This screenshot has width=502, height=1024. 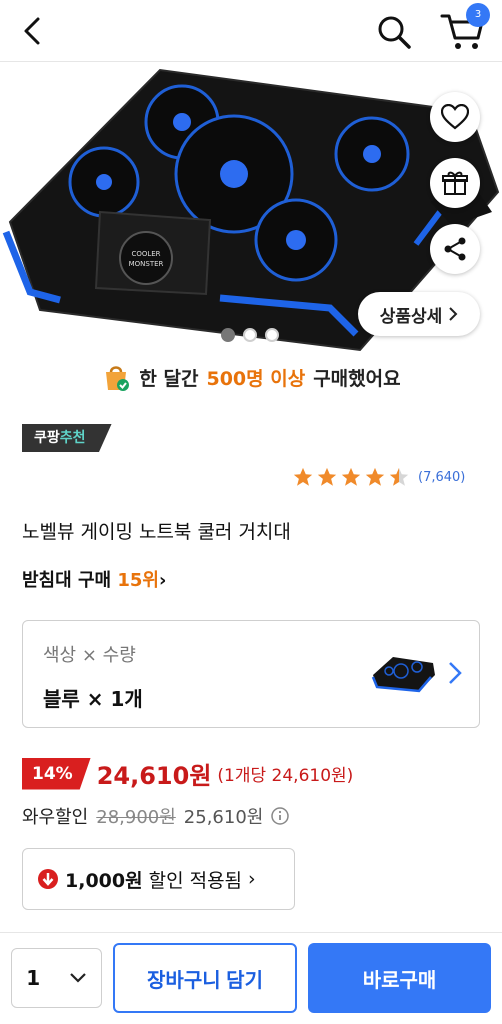 I want to click on product-detail-button: 상품상세, so click(x=419, y=314).